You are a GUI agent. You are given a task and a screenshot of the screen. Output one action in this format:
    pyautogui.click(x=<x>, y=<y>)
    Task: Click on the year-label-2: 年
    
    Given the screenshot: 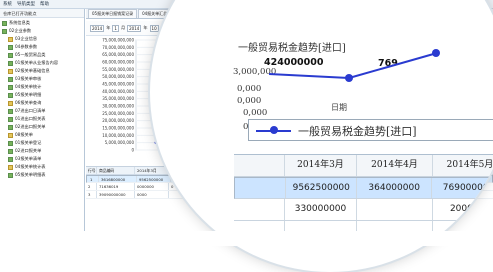 What is the action you would take?
    pyautogui.click(x=145, y=27)
    